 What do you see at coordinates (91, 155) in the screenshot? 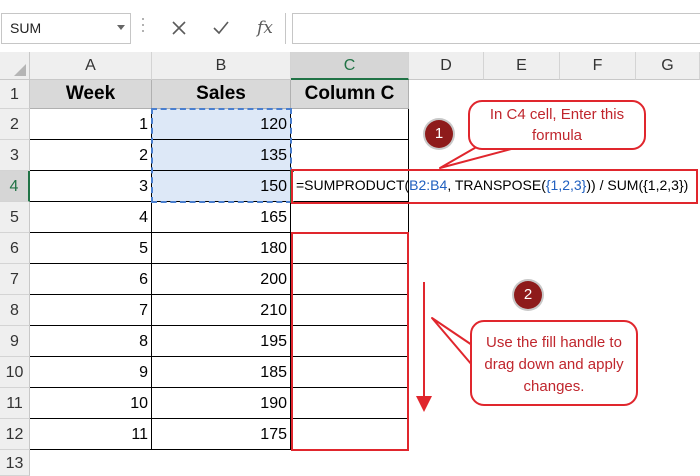
I see `cell-a3: 2` at bounding box center [91, 155].